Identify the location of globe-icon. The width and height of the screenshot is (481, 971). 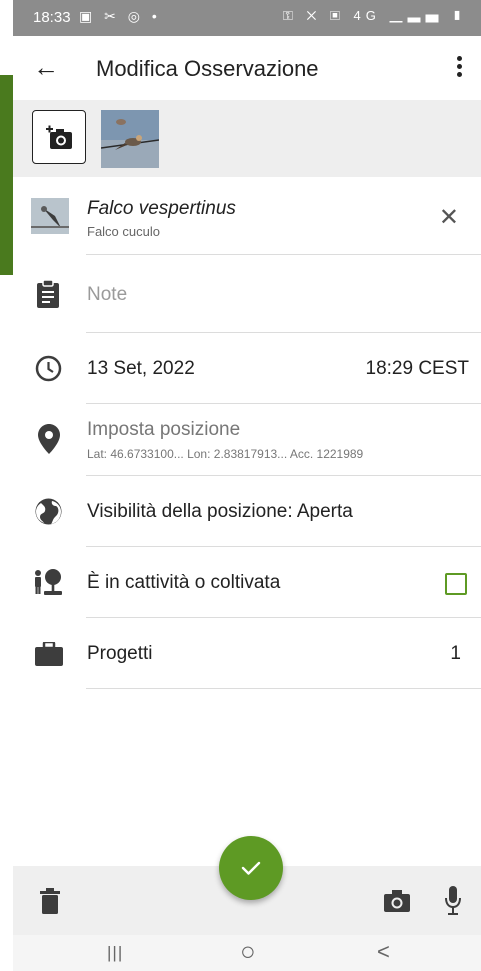
(48, 511).